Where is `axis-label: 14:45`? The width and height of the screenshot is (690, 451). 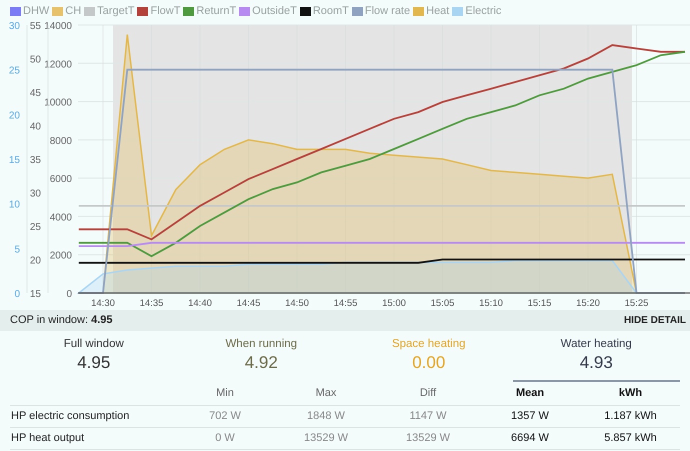
axis-label: 14:45 is located at coordinates (248, 303).